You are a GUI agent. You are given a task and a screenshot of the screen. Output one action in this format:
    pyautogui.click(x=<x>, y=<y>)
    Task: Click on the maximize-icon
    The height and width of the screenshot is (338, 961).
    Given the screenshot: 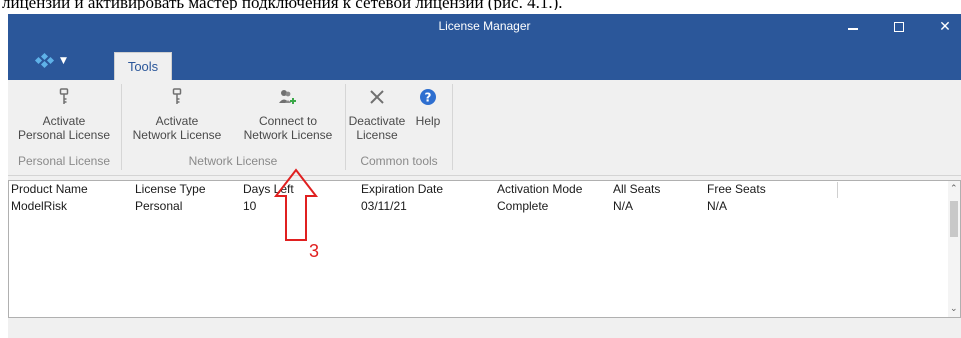 What is the action you would take?
    pyautogui.click(x=899, y=27)
    